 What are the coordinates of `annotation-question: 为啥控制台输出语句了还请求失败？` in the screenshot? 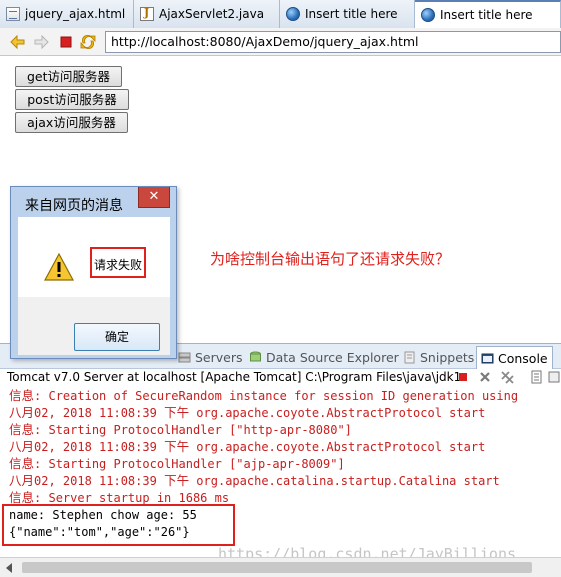 It's located at (330, 259).